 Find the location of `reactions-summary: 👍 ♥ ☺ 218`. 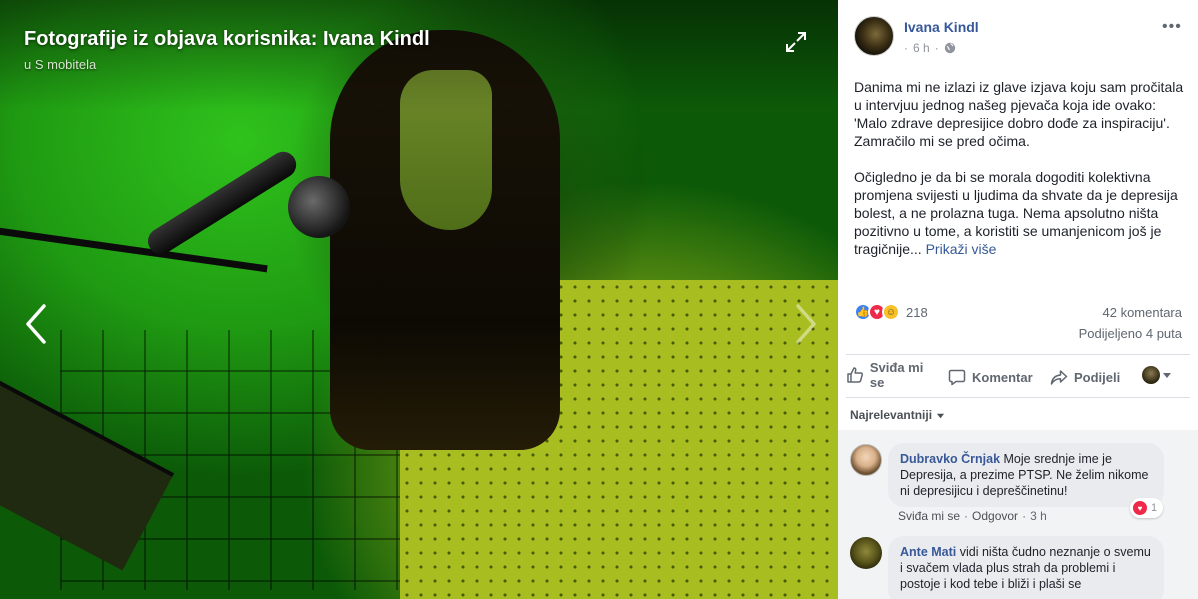

reactions-summary: 👍 ♥ ☺ 218 is located at coordinates (891, 312).